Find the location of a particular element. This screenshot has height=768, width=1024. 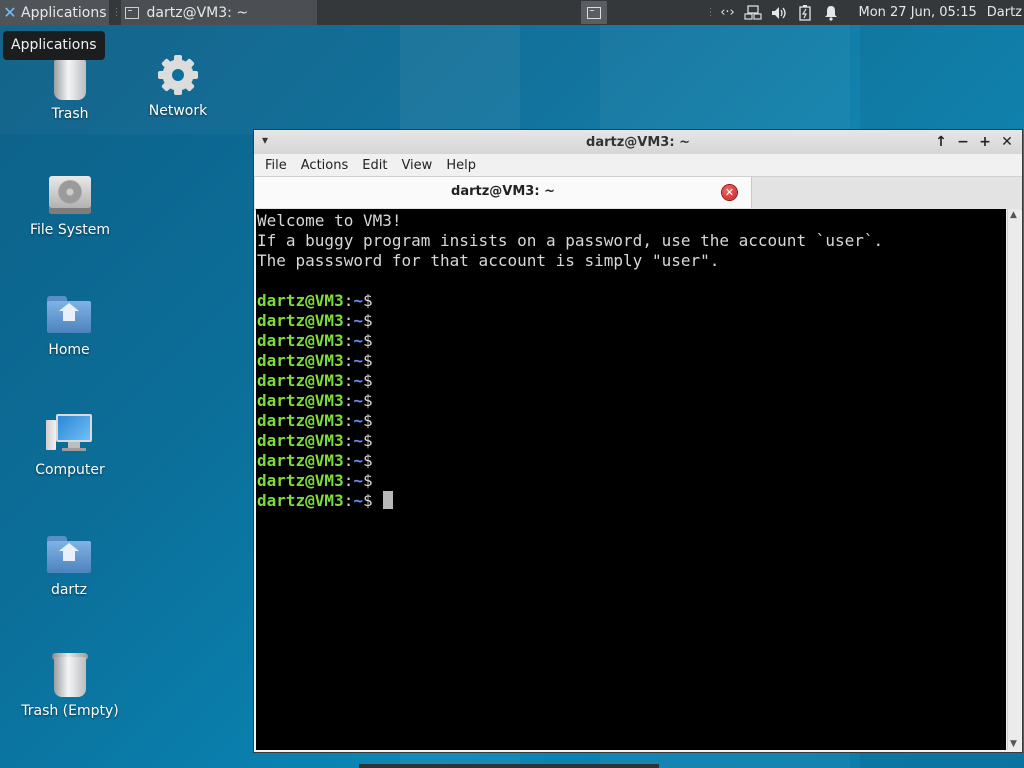

desktop-icon-dartz: dartz is located at coordinates (69, 564).